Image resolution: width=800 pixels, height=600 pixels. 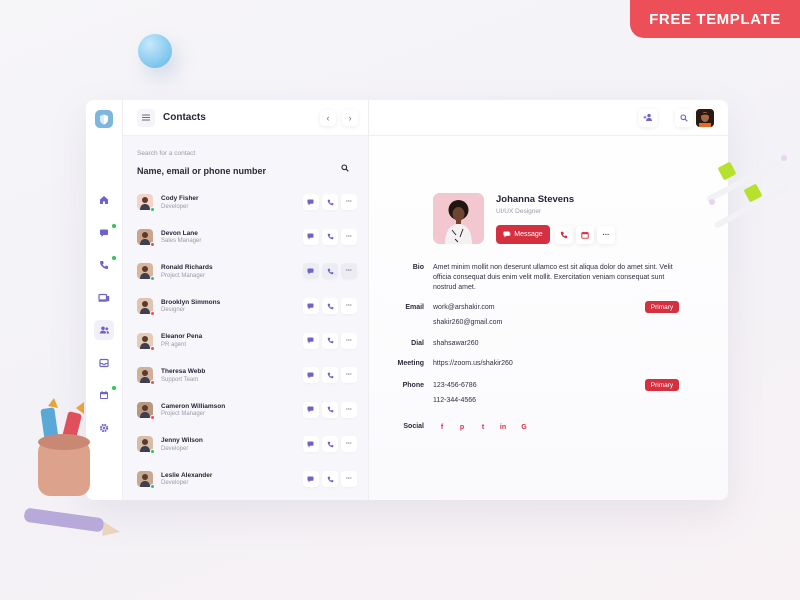 I want to click on nav-contacts, so click(x=104, y=330).